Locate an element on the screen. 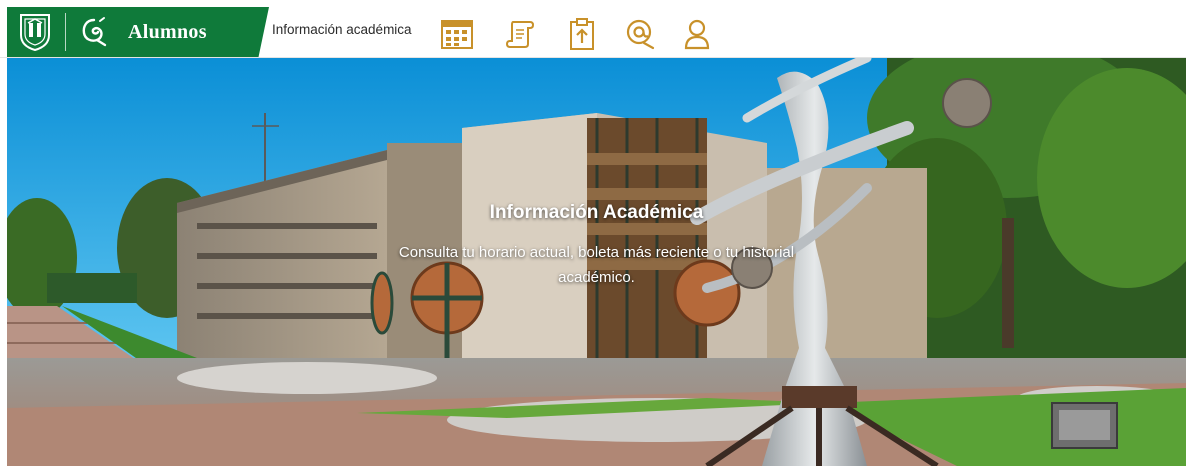  brand-title: Alumnos is located at coordinates (167, 31).